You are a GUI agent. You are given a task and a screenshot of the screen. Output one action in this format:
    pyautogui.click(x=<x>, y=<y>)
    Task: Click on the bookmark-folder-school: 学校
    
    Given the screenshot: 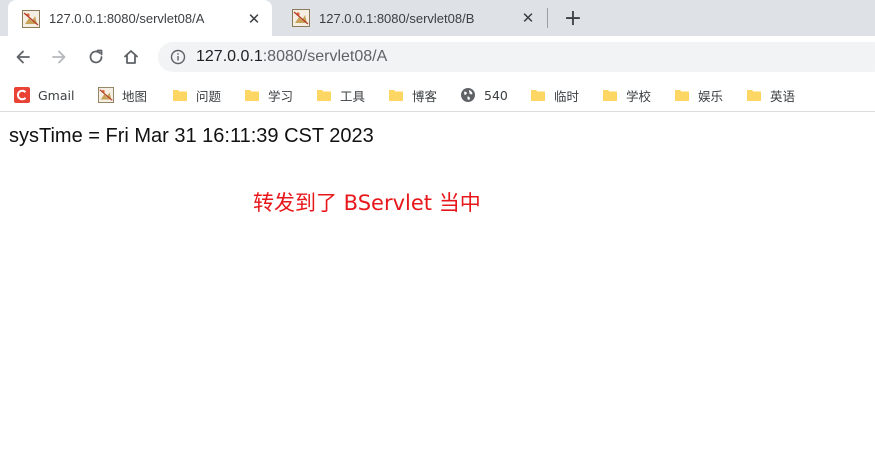 What is the action you would take?
    pyautogui.click(x=626, y=95)
    